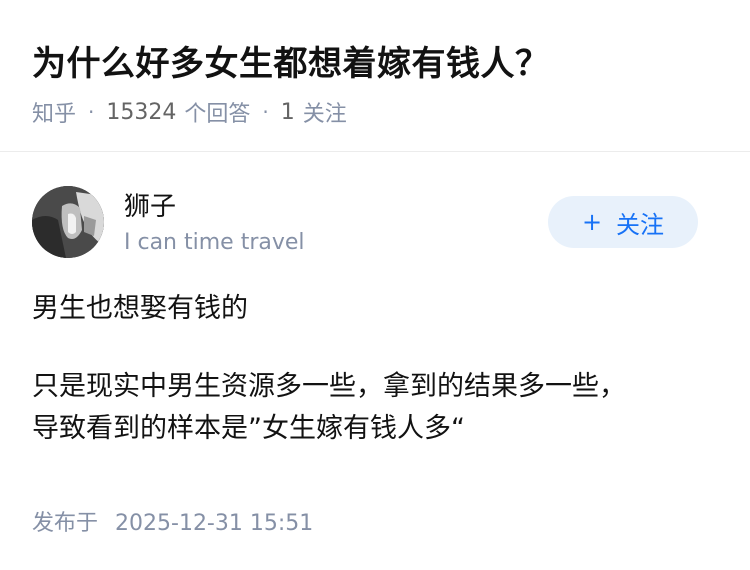 The width and height of the screenshot is (750, 570). I want to click on publish-datetime: 2025-12-31 15:51, so click(214, 523).